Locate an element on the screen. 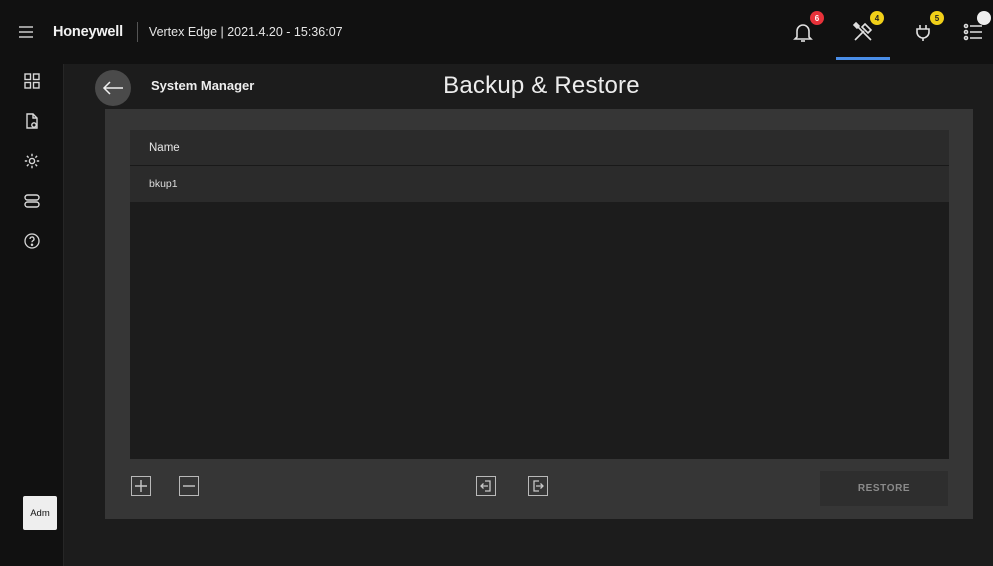 Image resolution: width=993 pixels, height=566 pixels. notification-badge: 6 is located at coordinates (817, 18).